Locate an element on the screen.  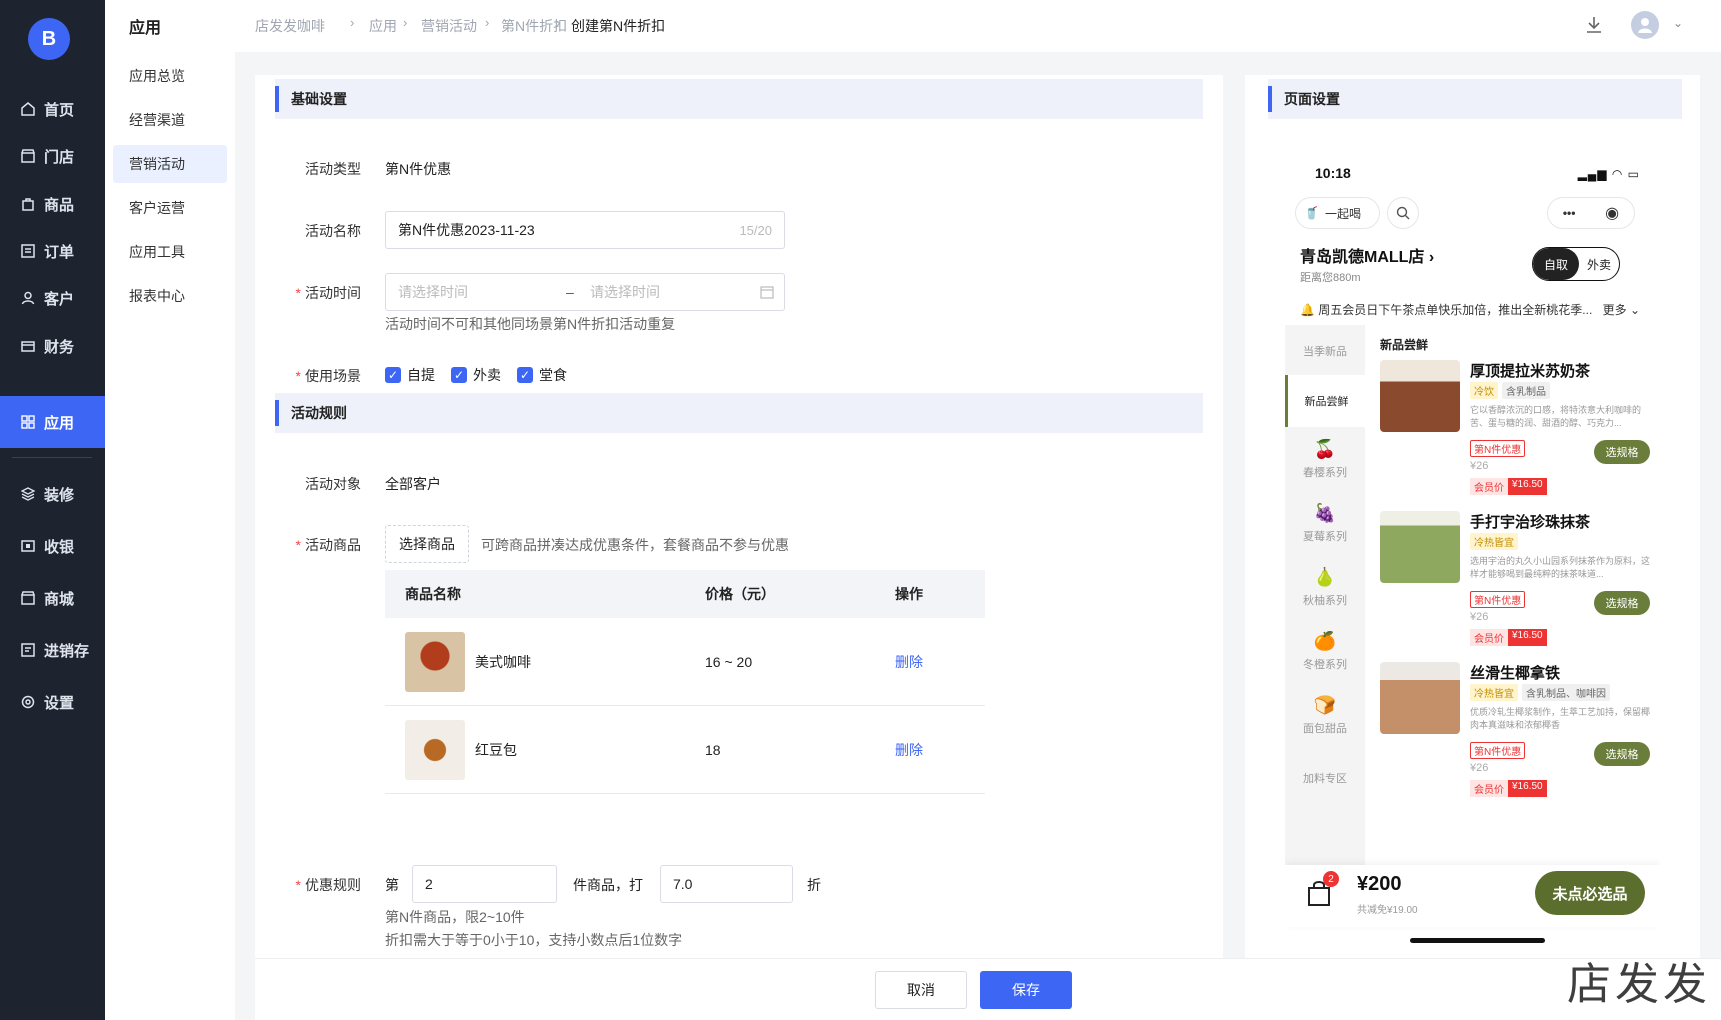
scene-checkbox-group: ✓ 自提 ✓ 外卖 ✓ 堂食 is located at coordinates (484, 375).